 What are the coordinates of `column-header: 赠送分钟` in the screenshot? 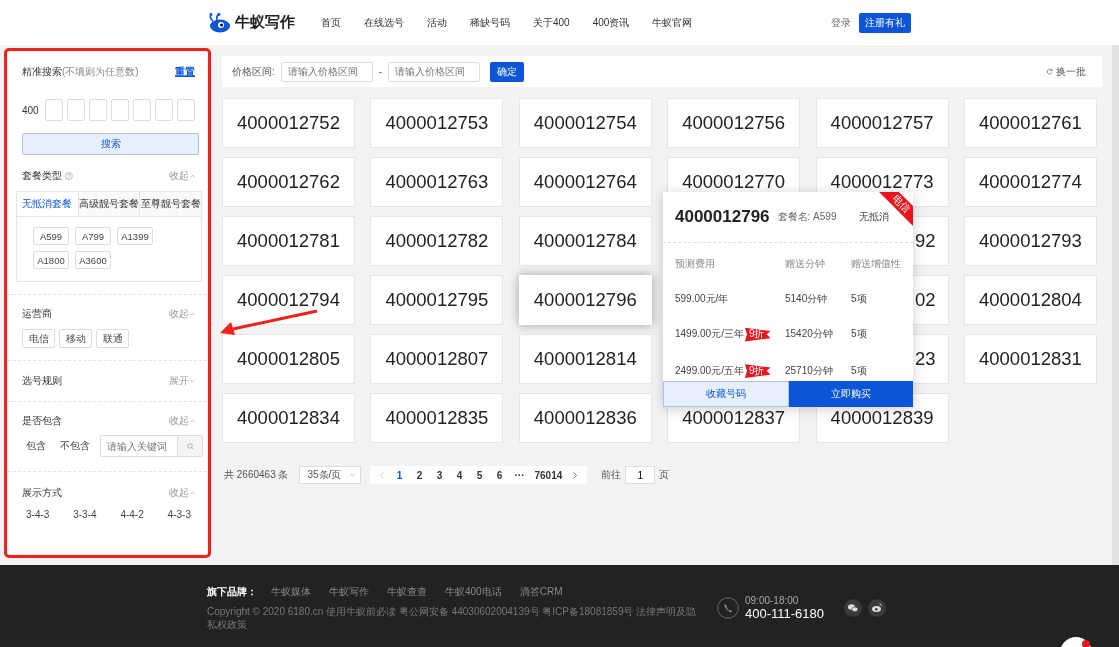 It's located at (805, 264).